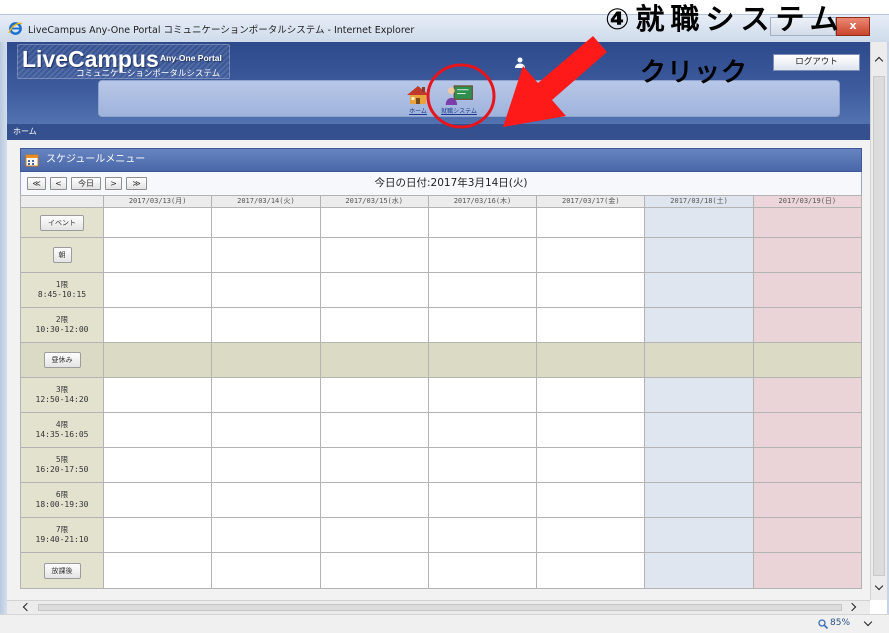 This screenshot has height=633, width=889. Describe the element at coordinates (418, 110) in the screenshot. I see `nav-label-home: ホーム` at that location.